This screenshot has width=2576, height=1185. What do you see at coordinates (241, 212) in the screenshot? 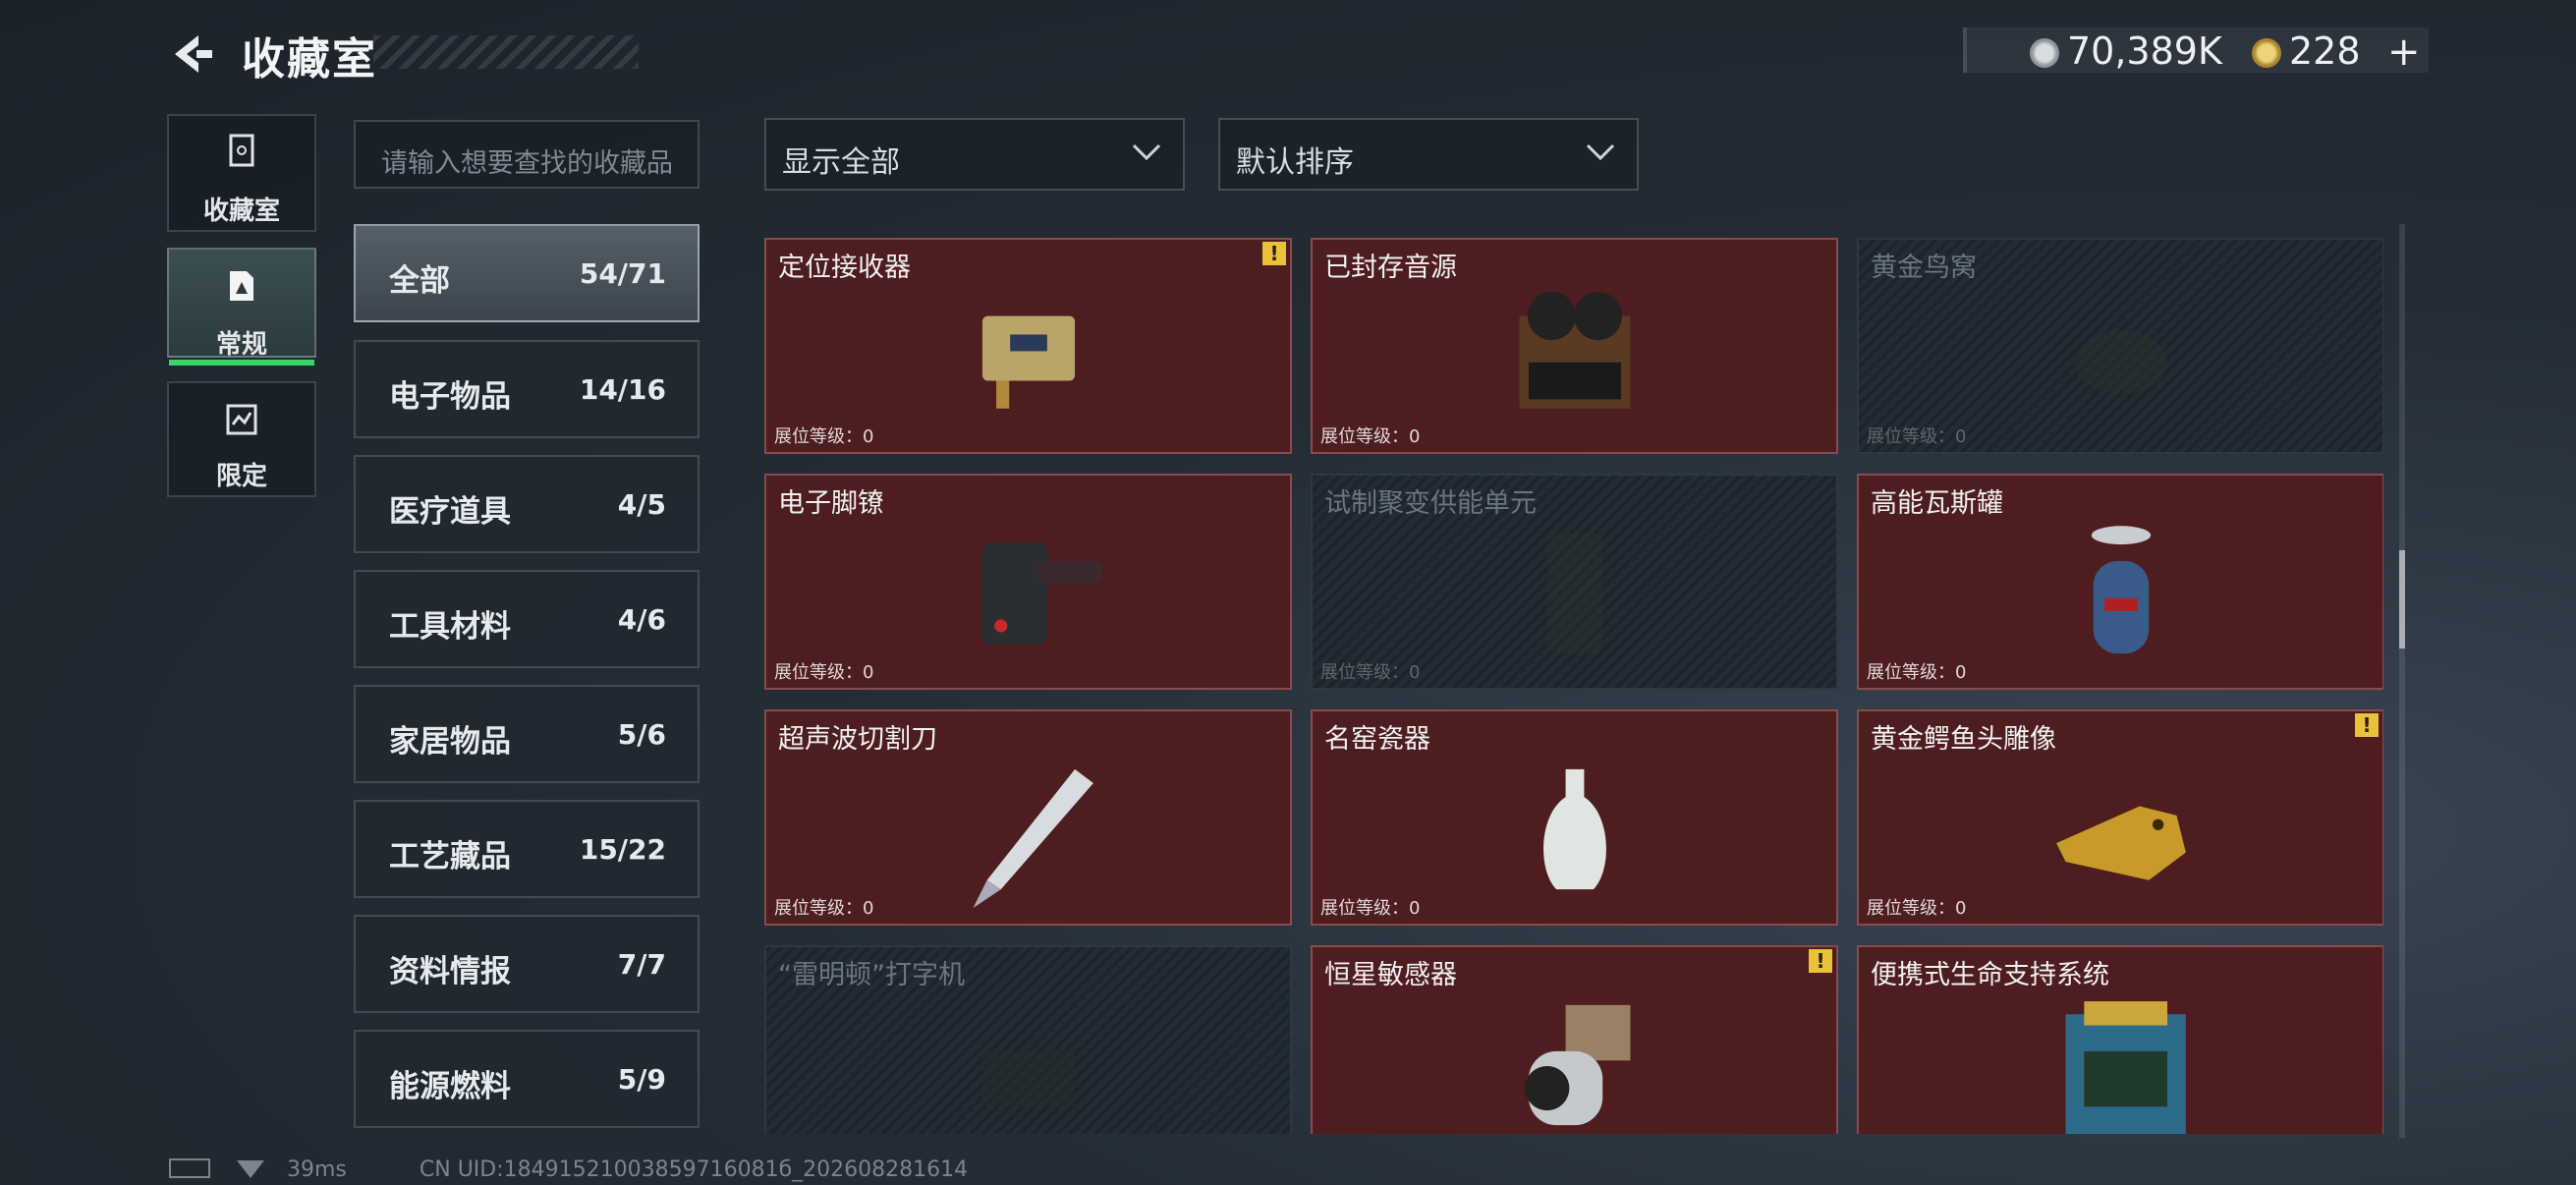
I see `nav-vault-label: 收藏室` at bounding box center [241, 212].